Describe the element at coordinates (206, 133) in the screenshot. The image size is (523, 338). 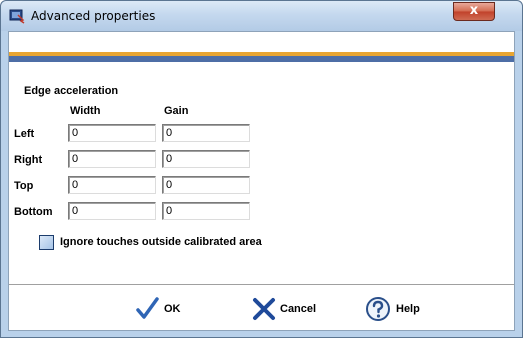
I see `left-gain-field` at that location.